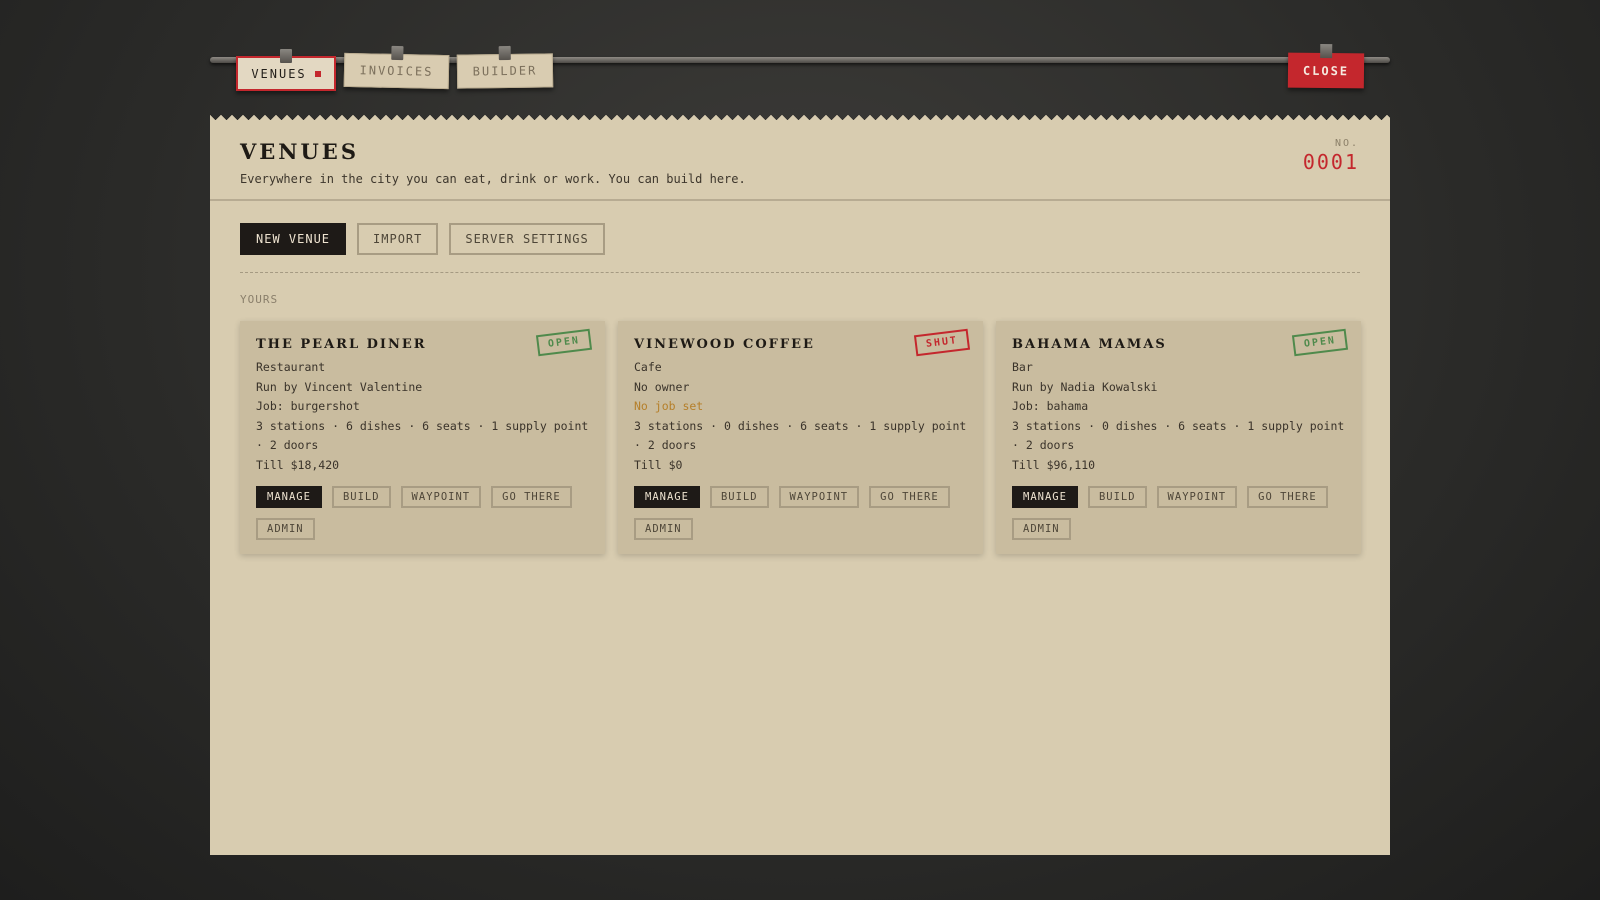 The width and height of the screenshot is (1600, 900). I want to click on close-button: CLOSE, so click(1326, 66).